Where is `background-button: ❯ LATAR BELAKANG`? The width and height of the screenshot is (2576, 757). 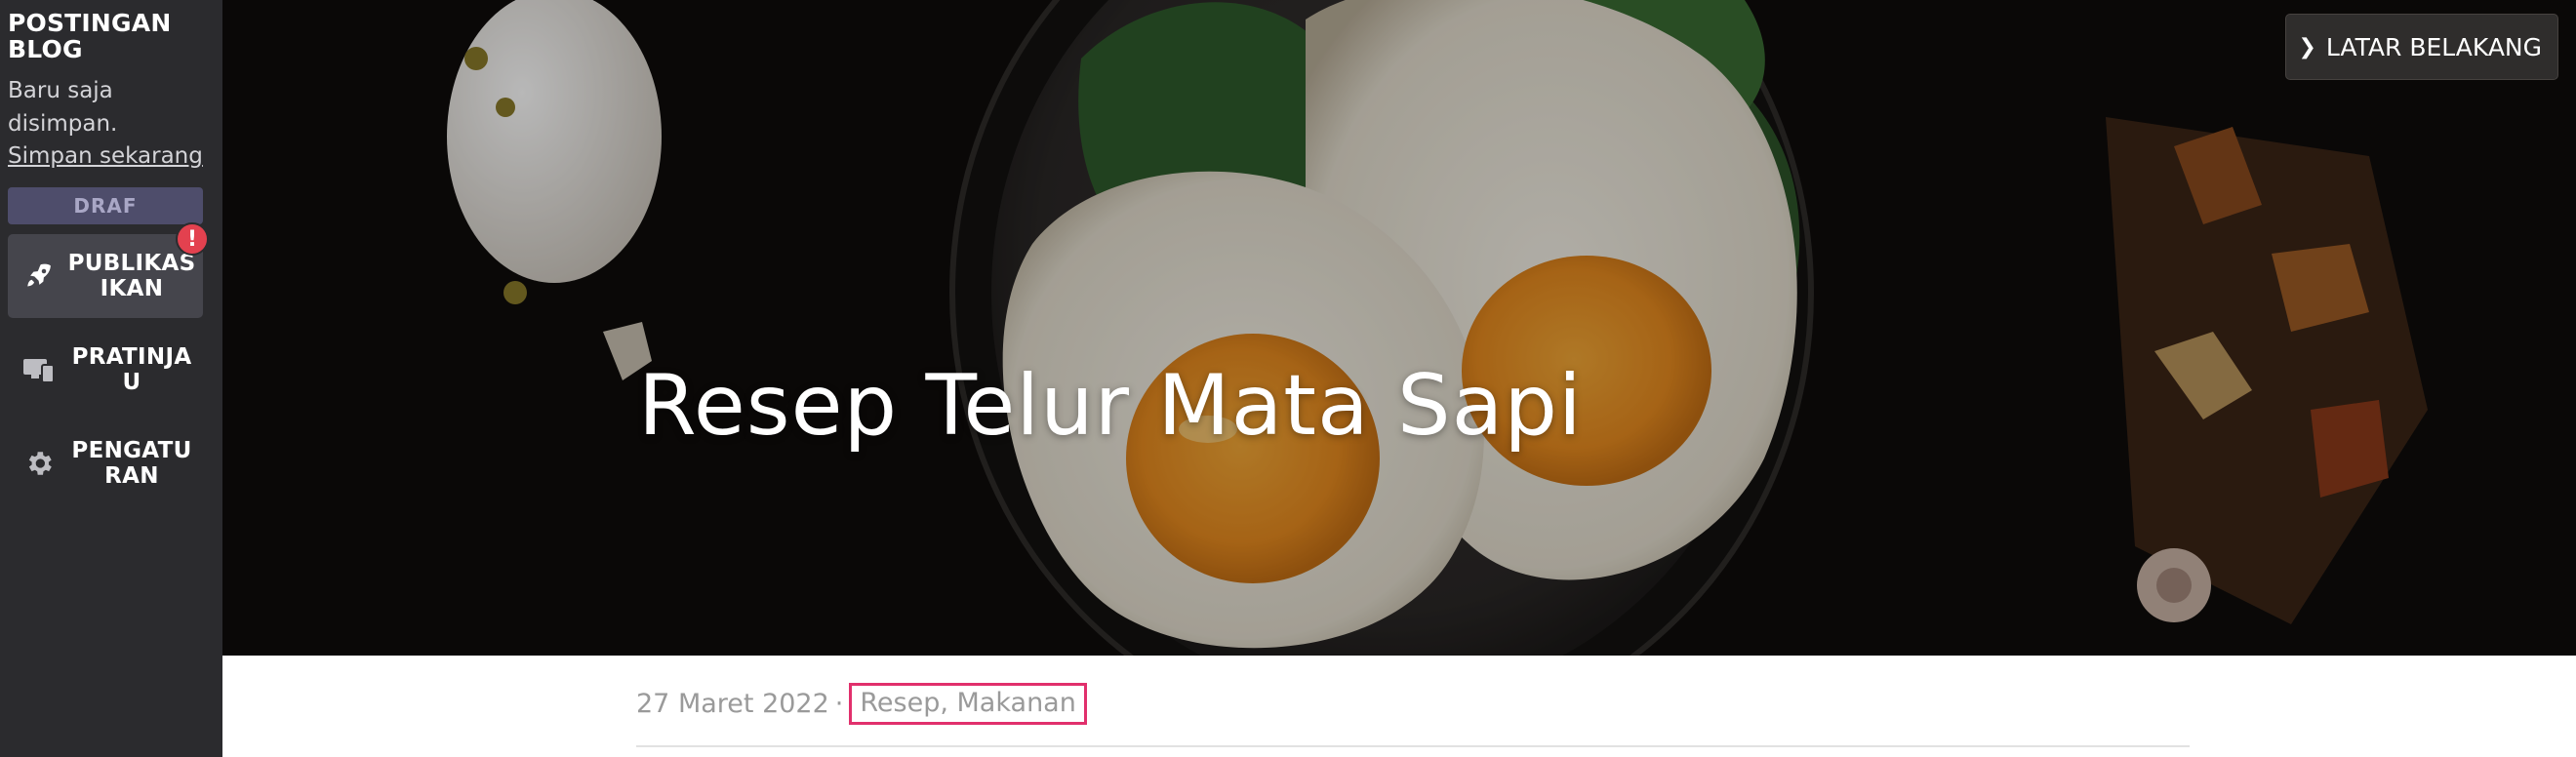 background-button: ❯ LATAR BELAKANG is located at coordinates (2421, 47).